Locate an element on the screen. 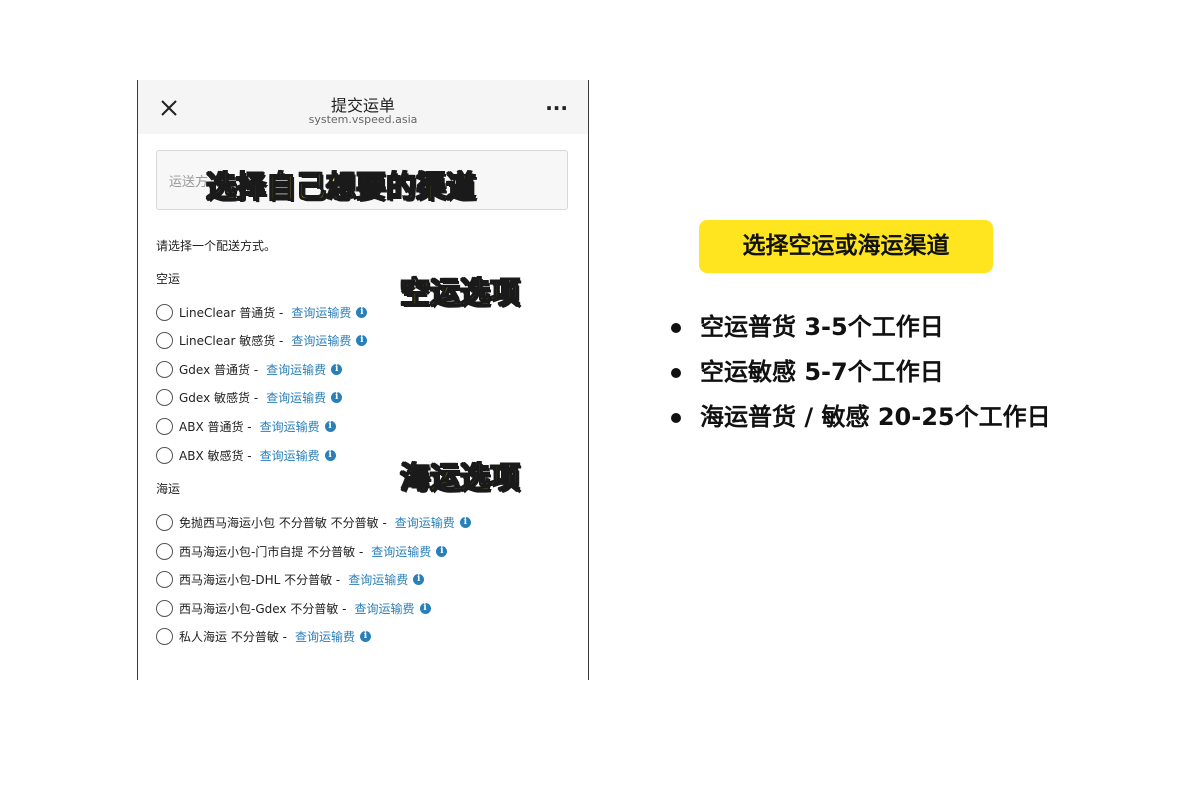 This screenshot has height=800, width=1200. page-url: system.vspeed.asia is located at coordinates (363, 119).